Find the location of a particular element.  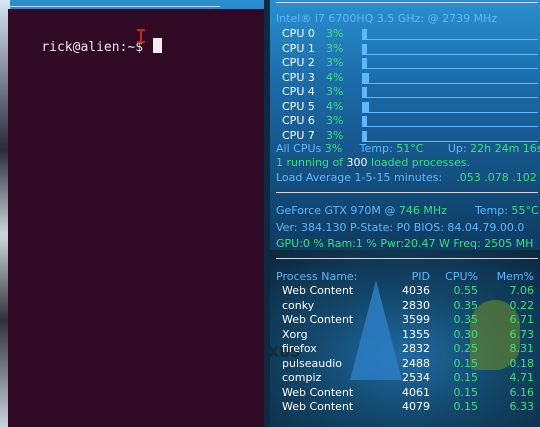

ibeam-cursor-icon is located at coordinates (141, 36).